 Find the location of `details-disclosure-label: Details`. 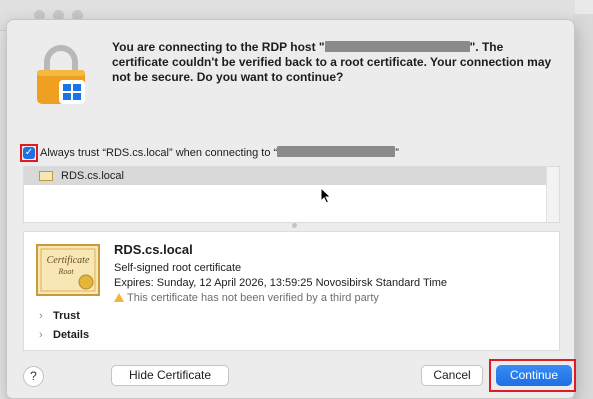

details-disclosure-label: Details is located at coordinates (71, 335).